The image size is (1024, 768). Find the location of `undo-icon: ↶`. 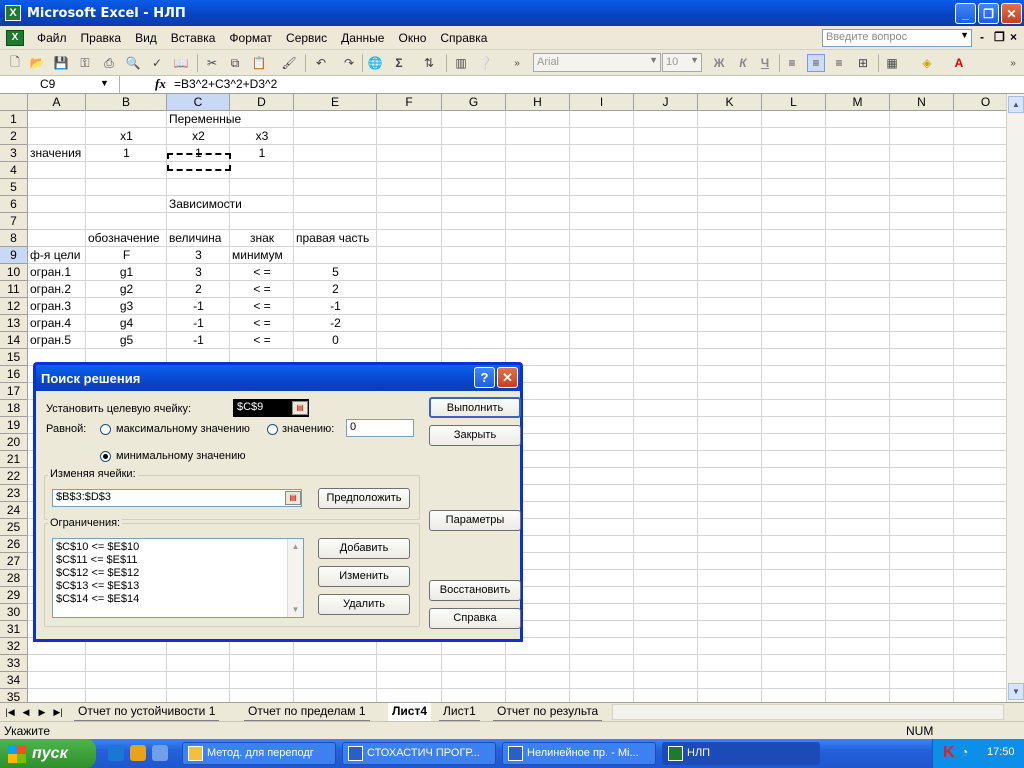

undo-icon: ↶ is located at coordinates (321, 63).